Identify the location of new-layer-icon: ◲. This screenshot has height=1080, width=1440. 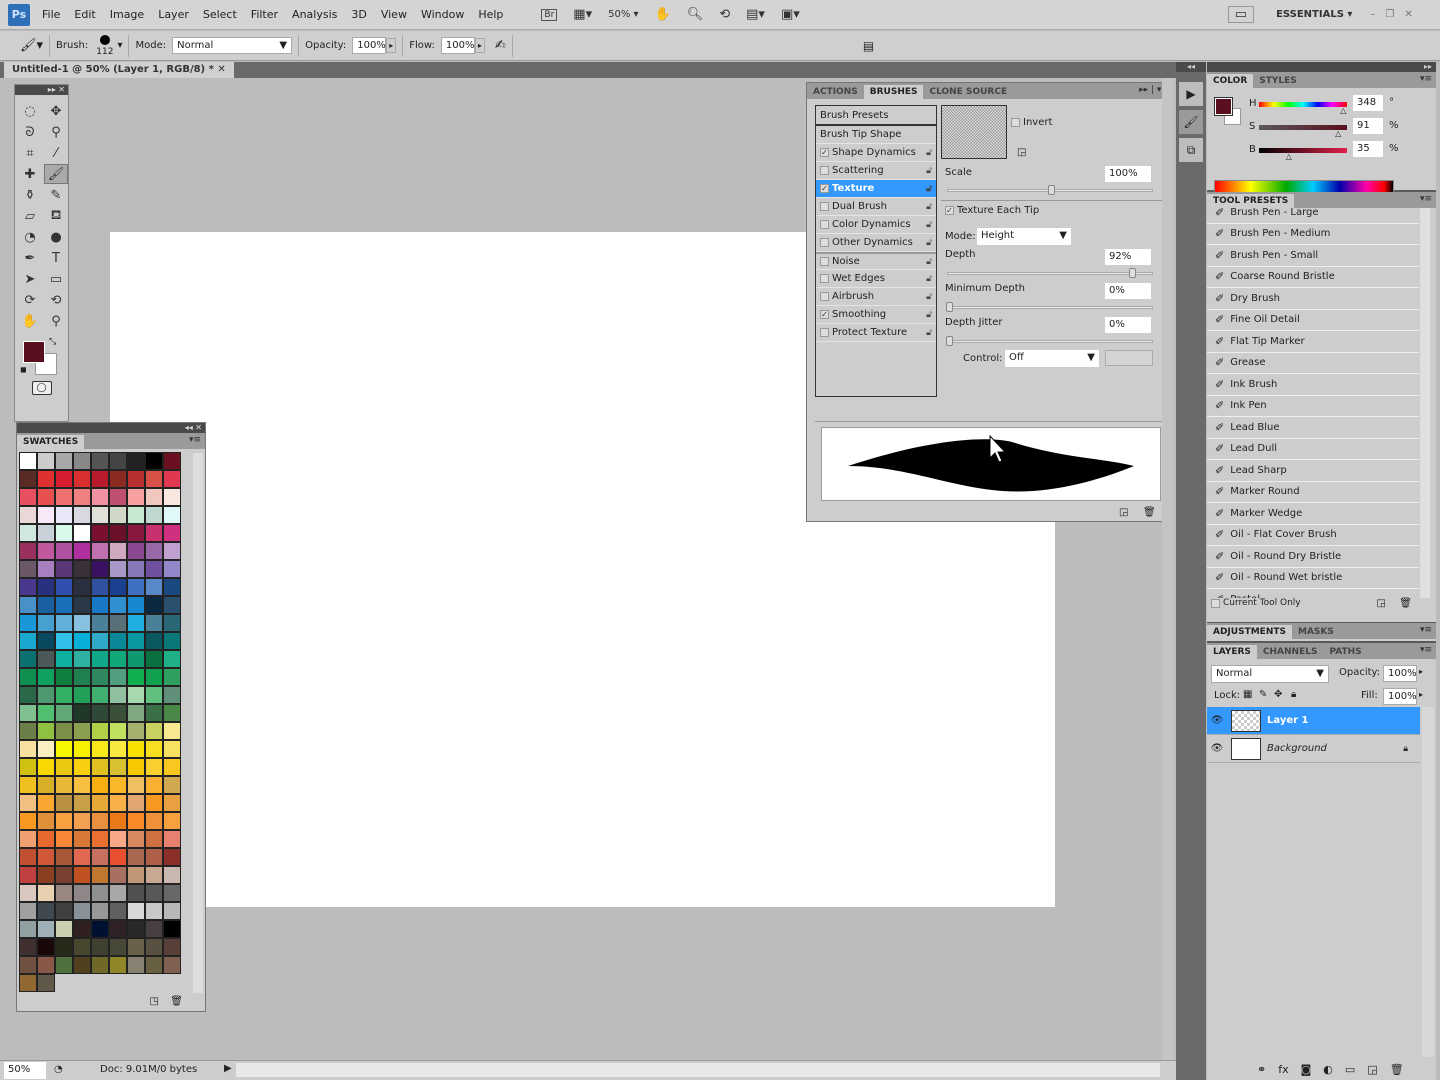
(1372, 1069).